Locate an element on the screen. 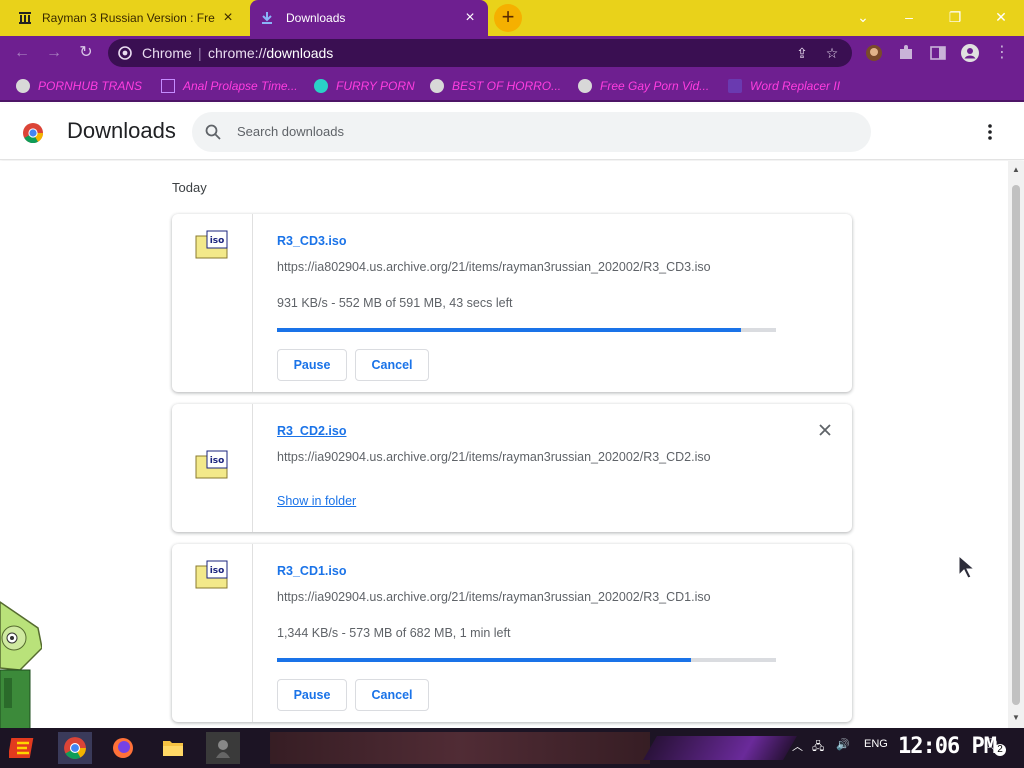  reload-icon: ↻ is located at coordinates (86, 53).